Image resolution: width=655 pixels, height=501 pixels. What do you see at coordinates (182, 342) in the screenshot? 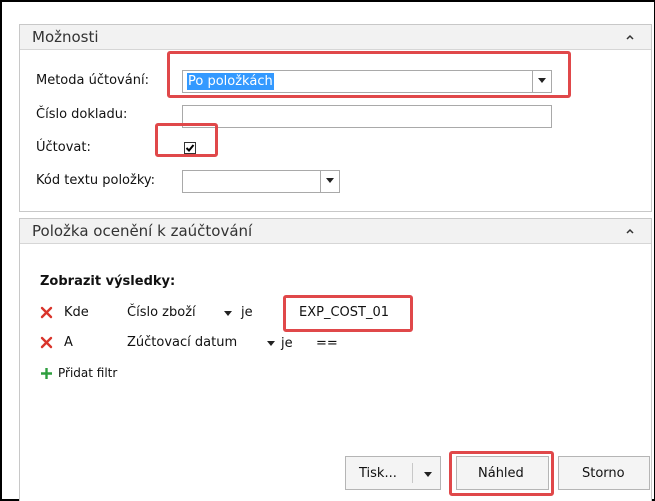
I see `filter-field: Zúčtovací datum` at bounding box center [182, 342].